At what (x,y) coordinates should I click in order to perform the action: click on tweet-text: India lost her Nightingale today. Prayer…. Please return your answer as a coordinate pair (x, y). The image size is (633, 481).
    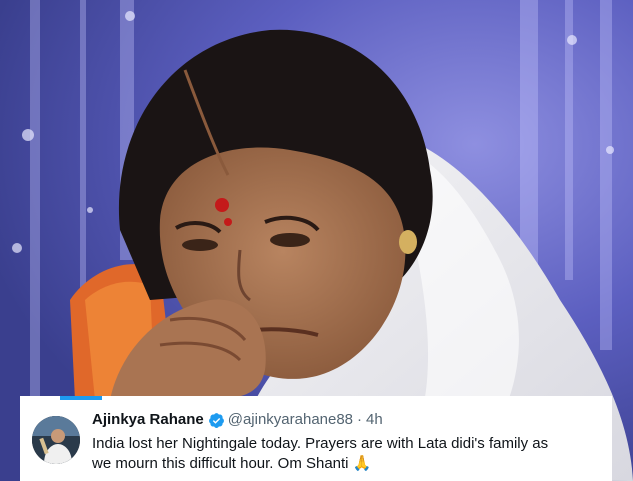
    Looking at the image, I should click on (320, 453).